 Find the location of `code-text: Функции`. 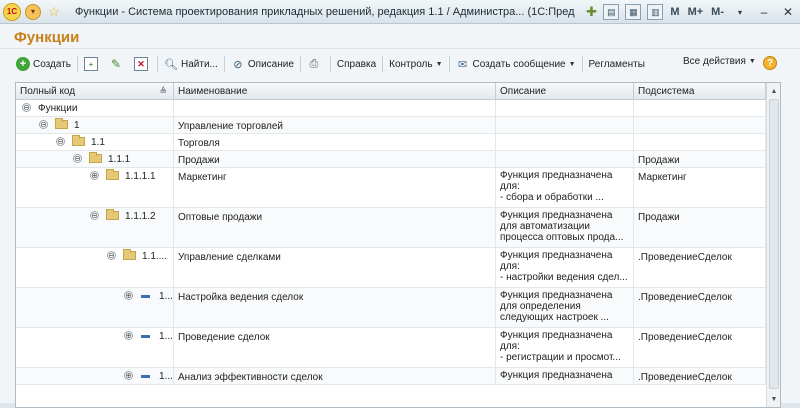

code-text: Функции is located at coordinates (58, 108).